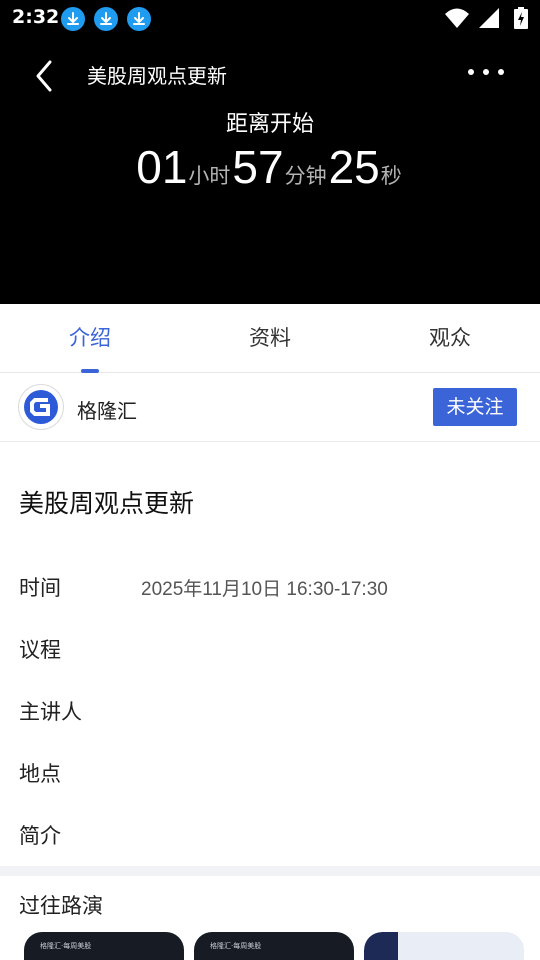 This screenshot has width=540, height=960. What do you see at coordinates (90, 338) in the screenshot?
I see `tab-intro: 介绍` at bounding box center [90, 338].